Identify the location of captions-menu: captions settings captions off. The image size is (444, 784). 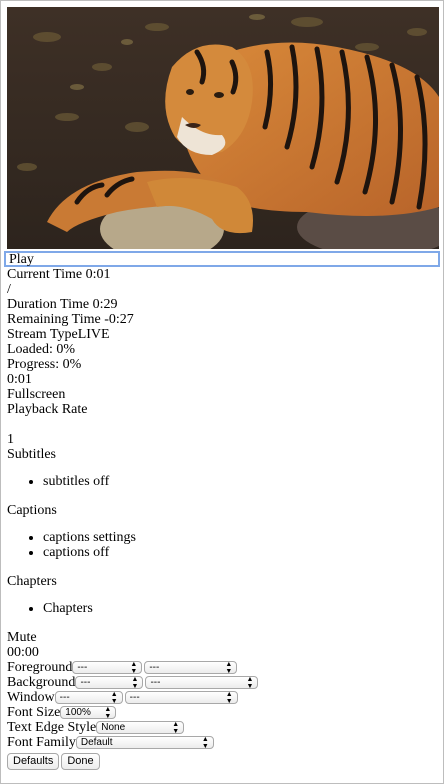
(225, 545).